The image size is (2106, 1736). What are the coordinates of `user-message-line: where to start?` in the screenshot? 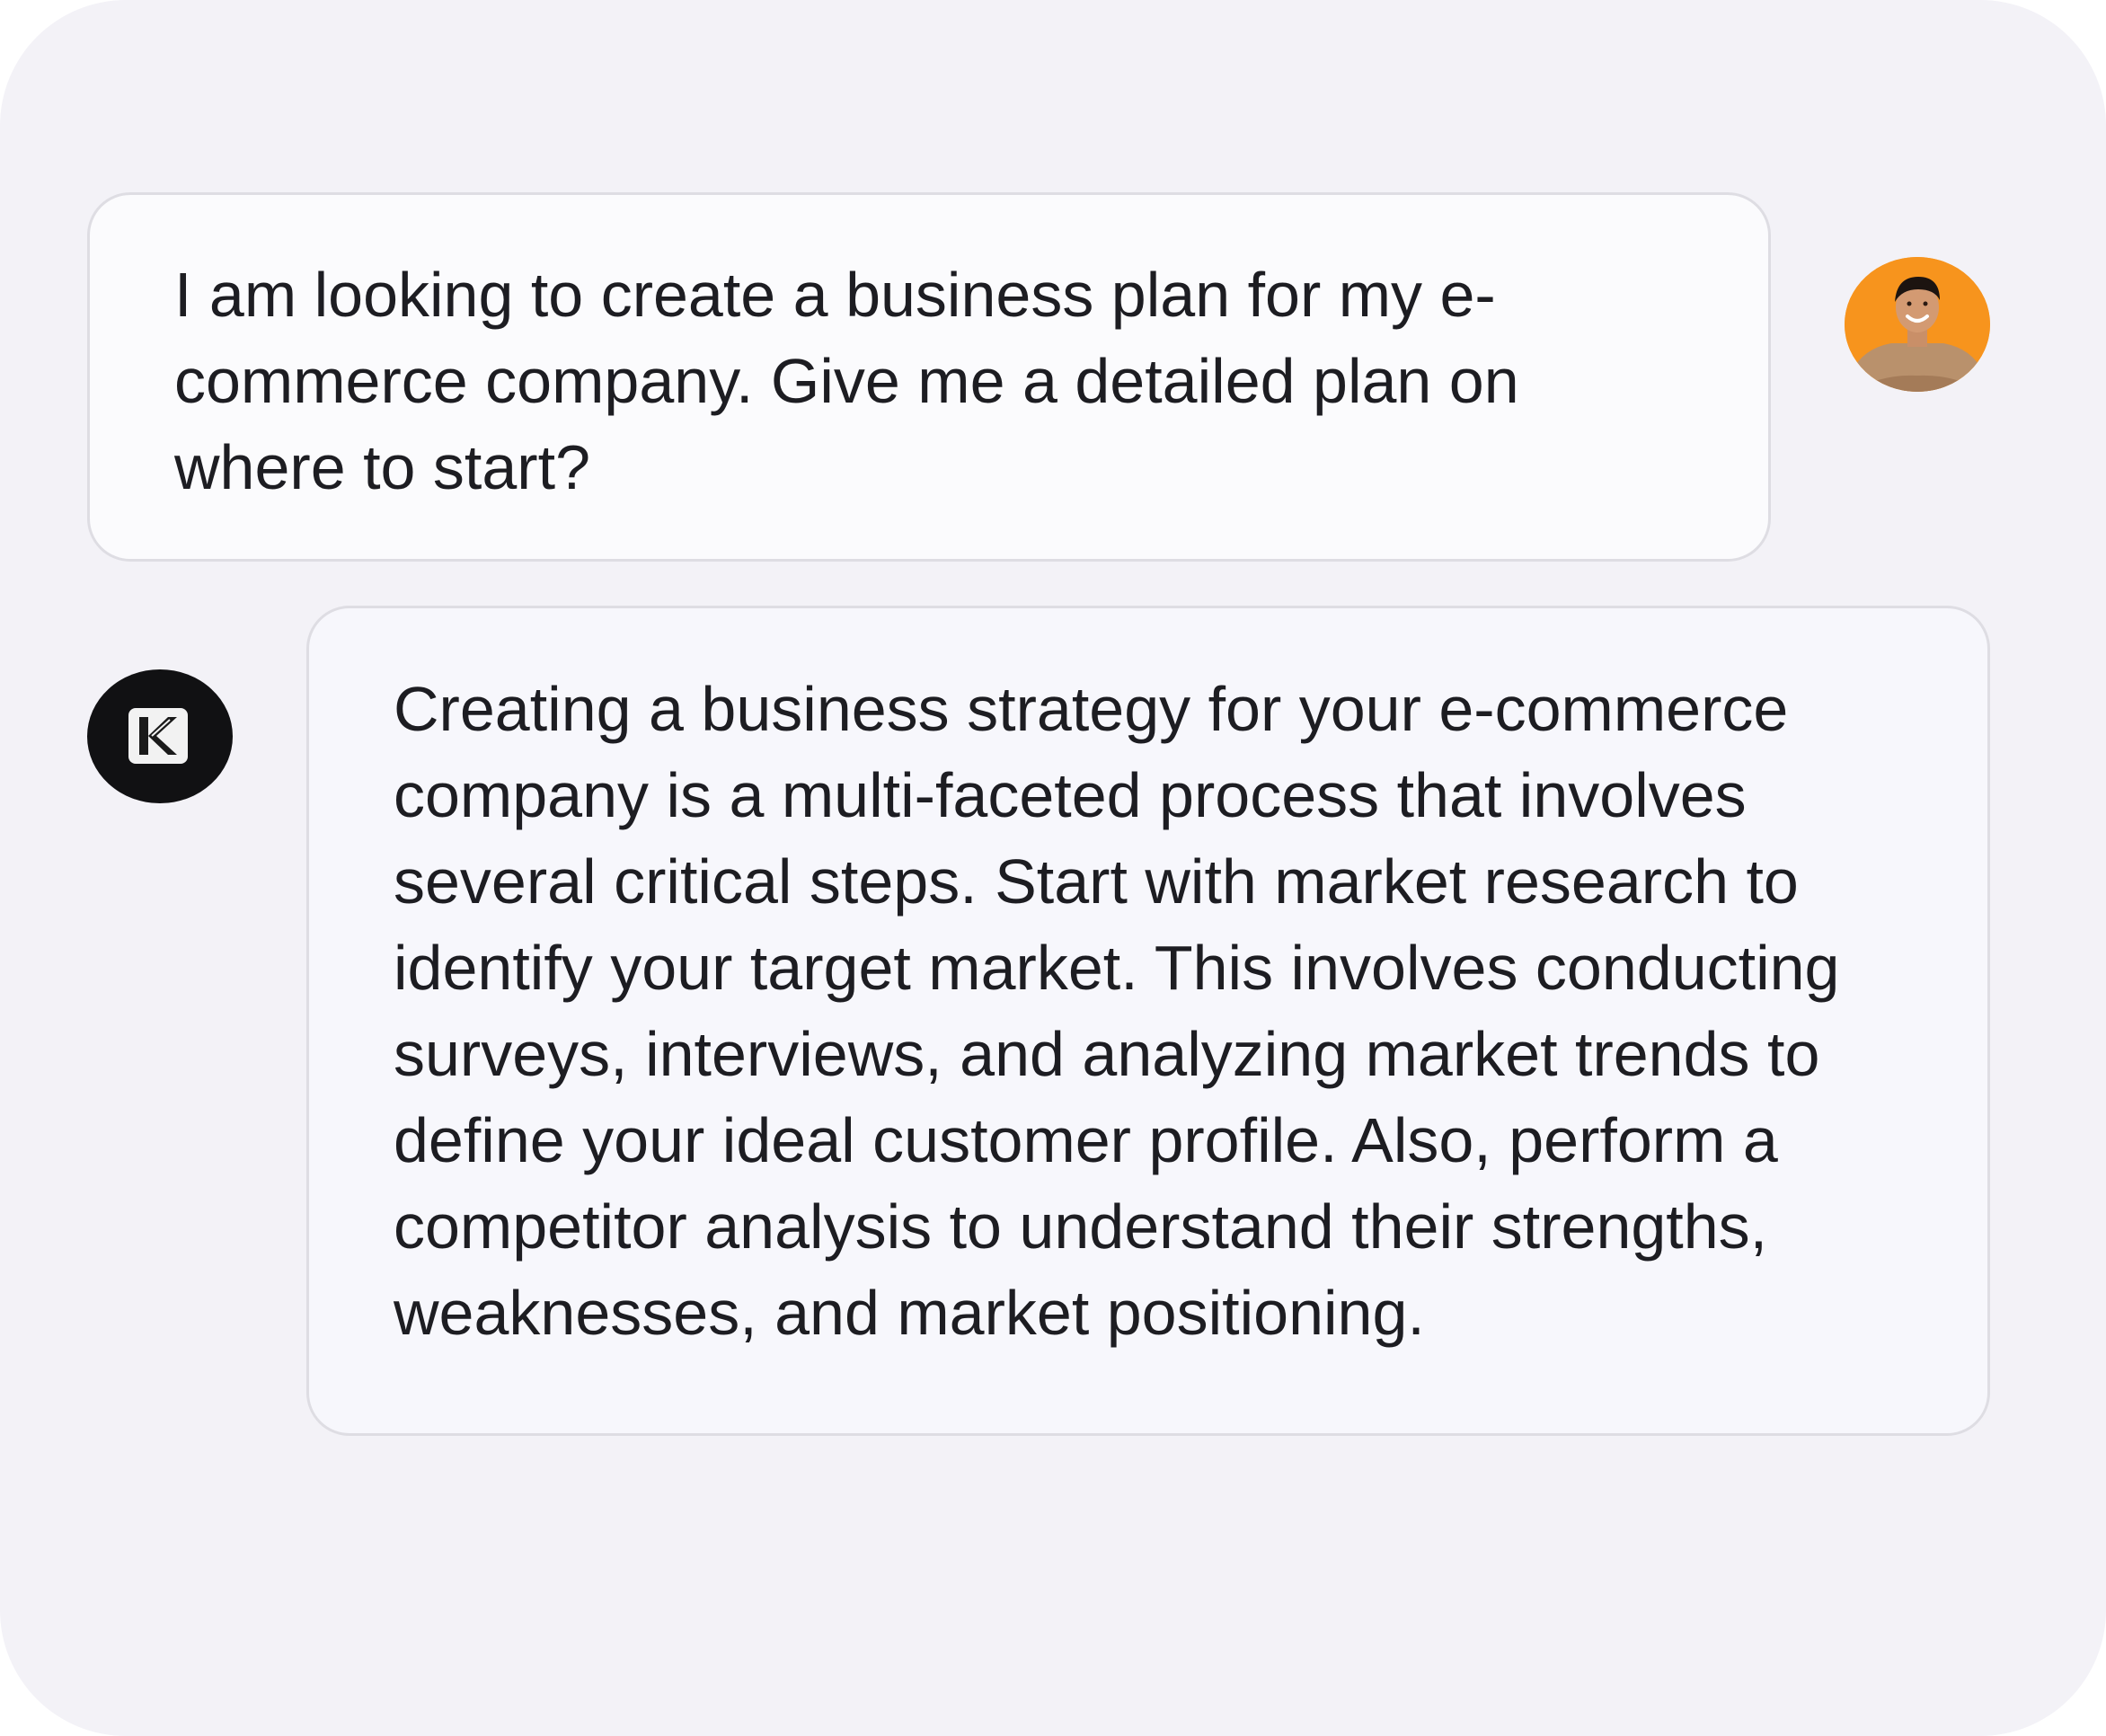 It's located at (382, 467).